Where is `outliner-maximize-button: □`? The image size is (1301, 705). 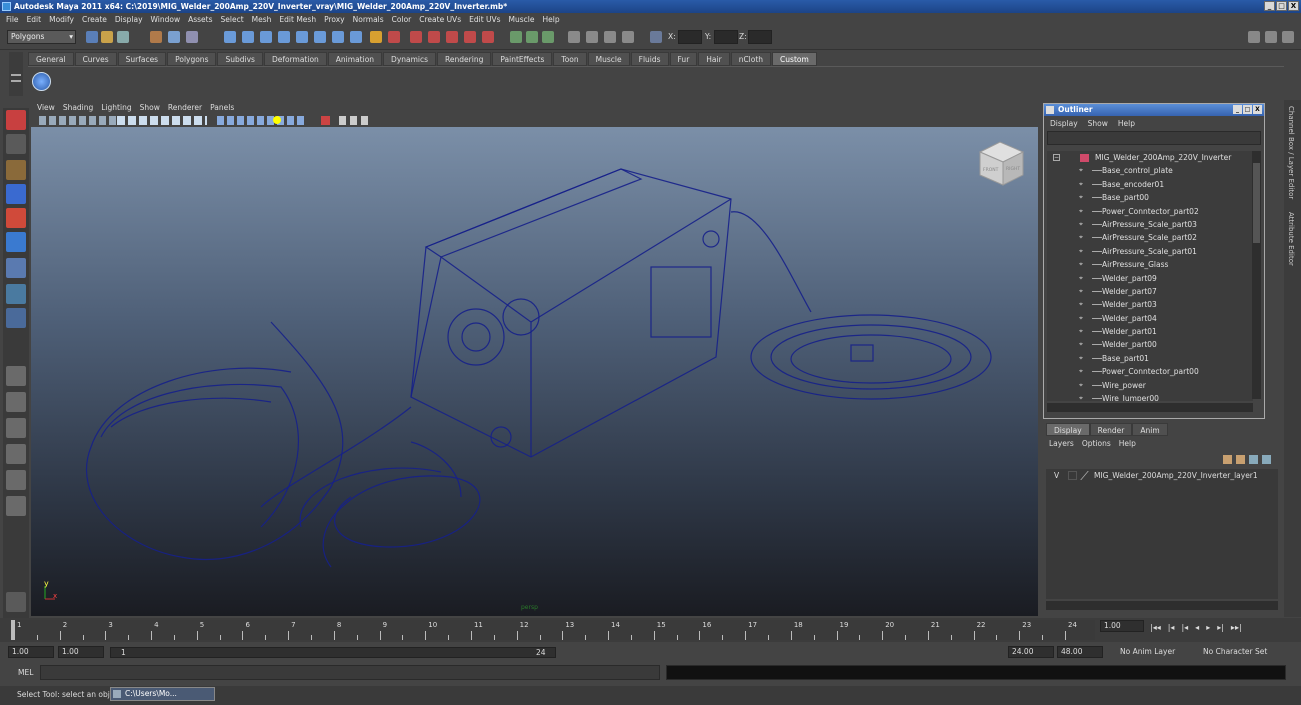 outliner-maximize-button: □ is located at coordinates (1247, 109).